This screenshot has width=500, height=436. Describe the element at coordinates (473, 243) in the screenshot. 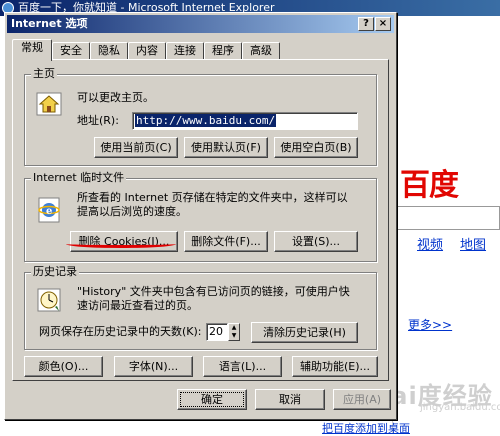

I see `nav-map: 地图` at that location.